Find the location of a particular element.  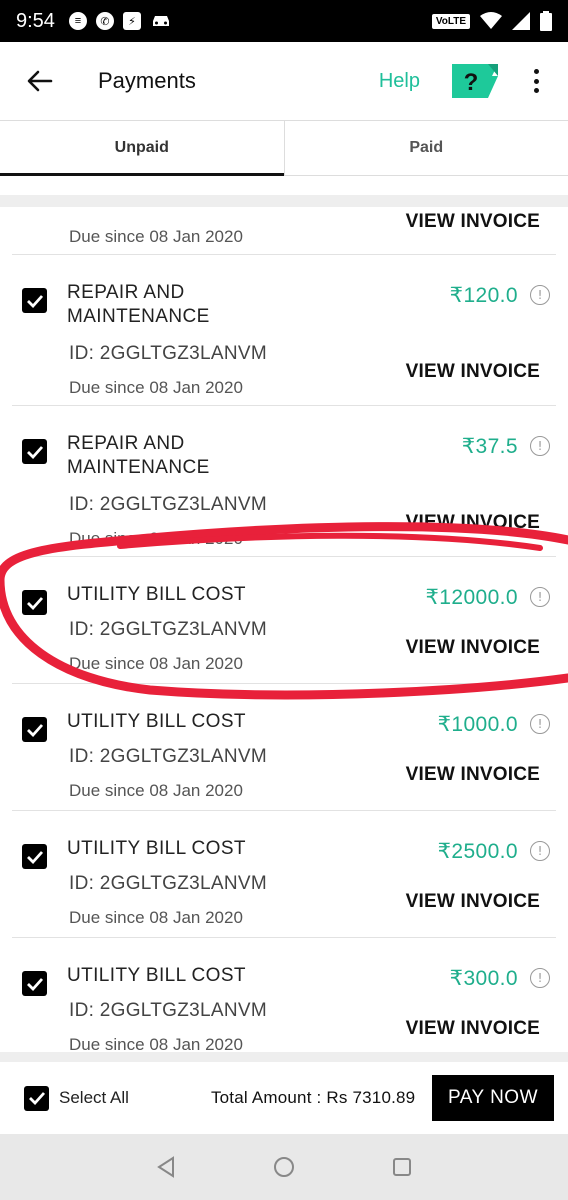

amount-value: 120.0 is located at coordinates (490, 295).